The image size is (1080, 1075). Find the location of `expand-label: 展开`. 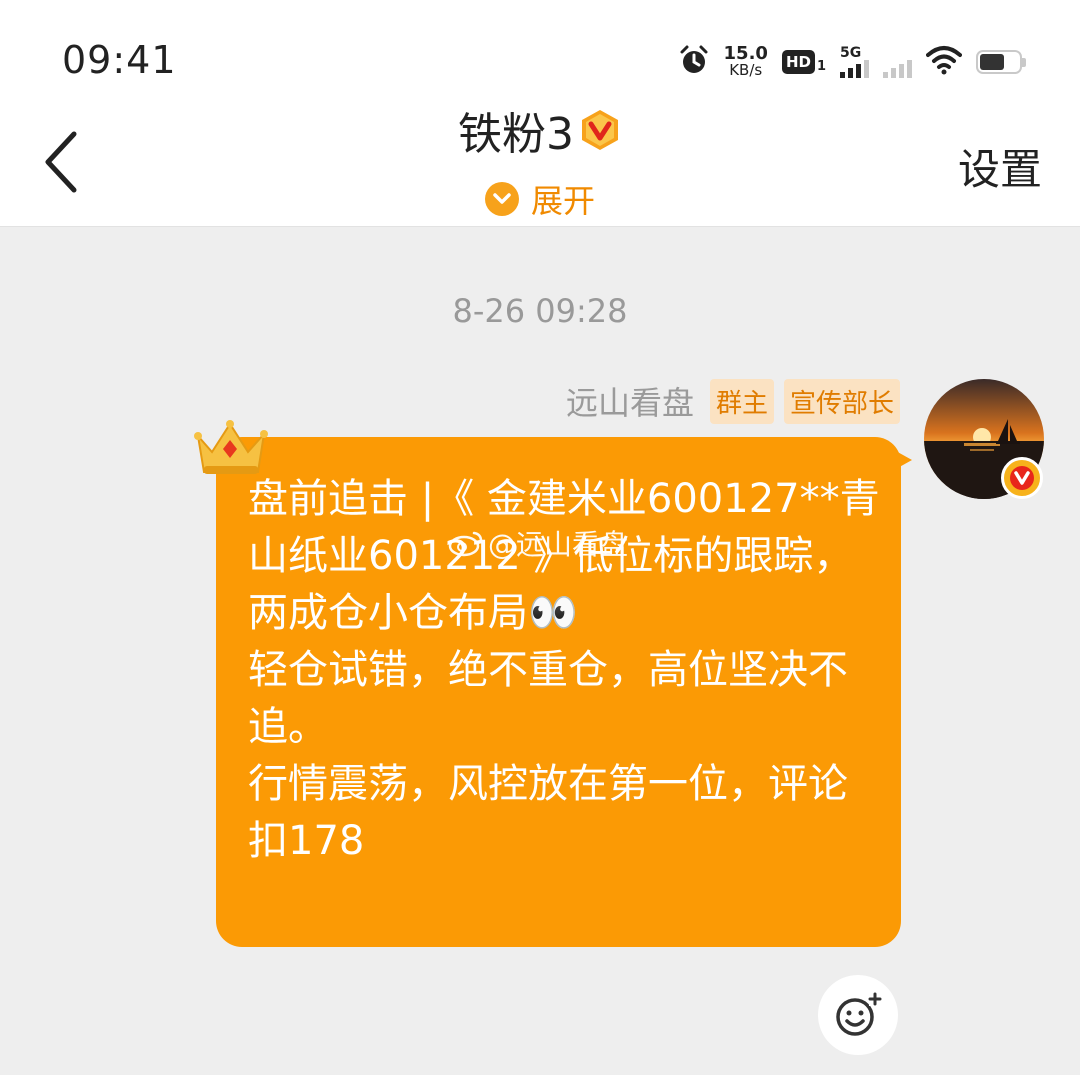

expand-label: 展开 is located at coordinates (562, 201).